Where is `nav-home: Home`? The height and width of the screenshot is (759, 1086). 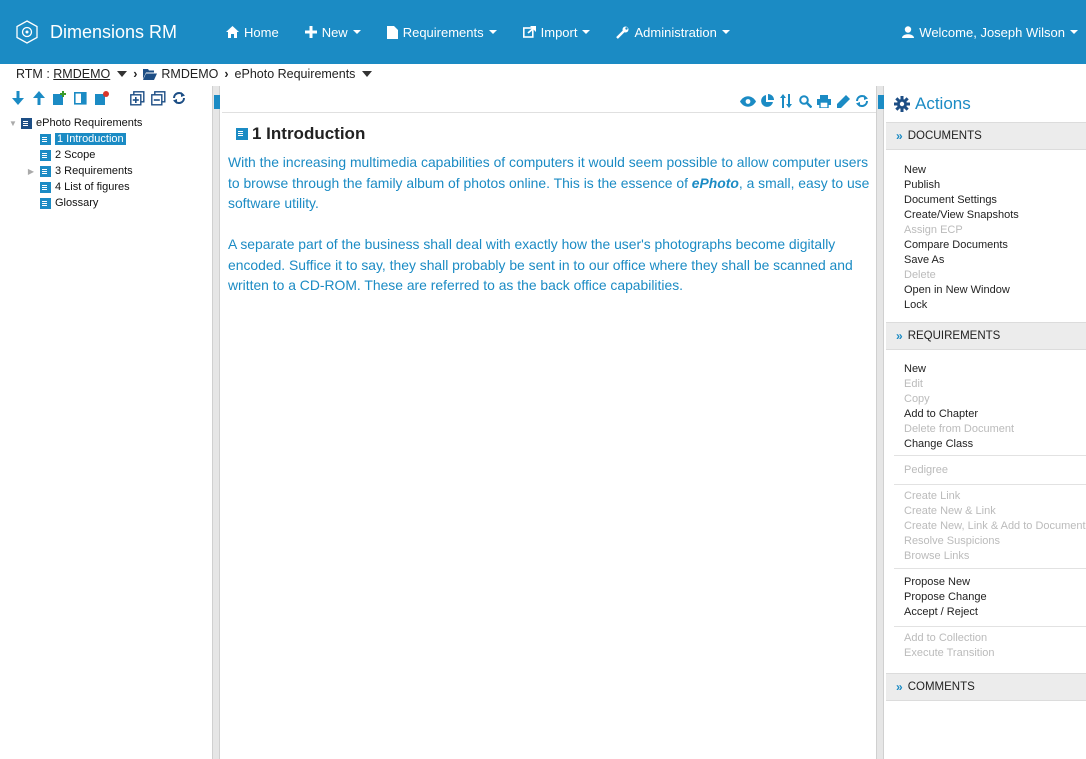
nav-home: Home is located at coordinates (252, 32).